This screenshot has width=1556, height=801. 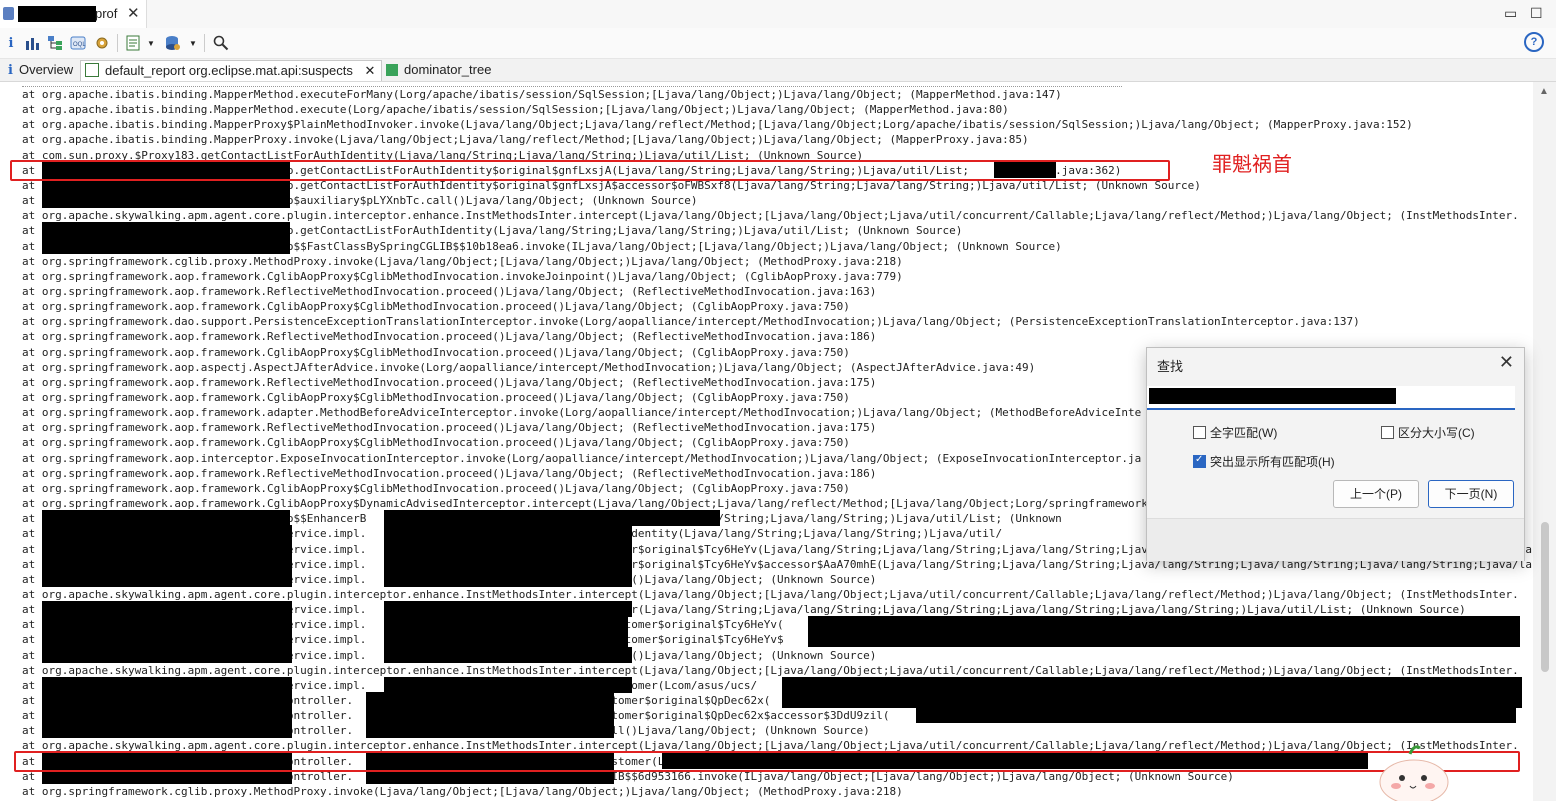 I want to click on heap-file-icon, so click(x=8, y=13).